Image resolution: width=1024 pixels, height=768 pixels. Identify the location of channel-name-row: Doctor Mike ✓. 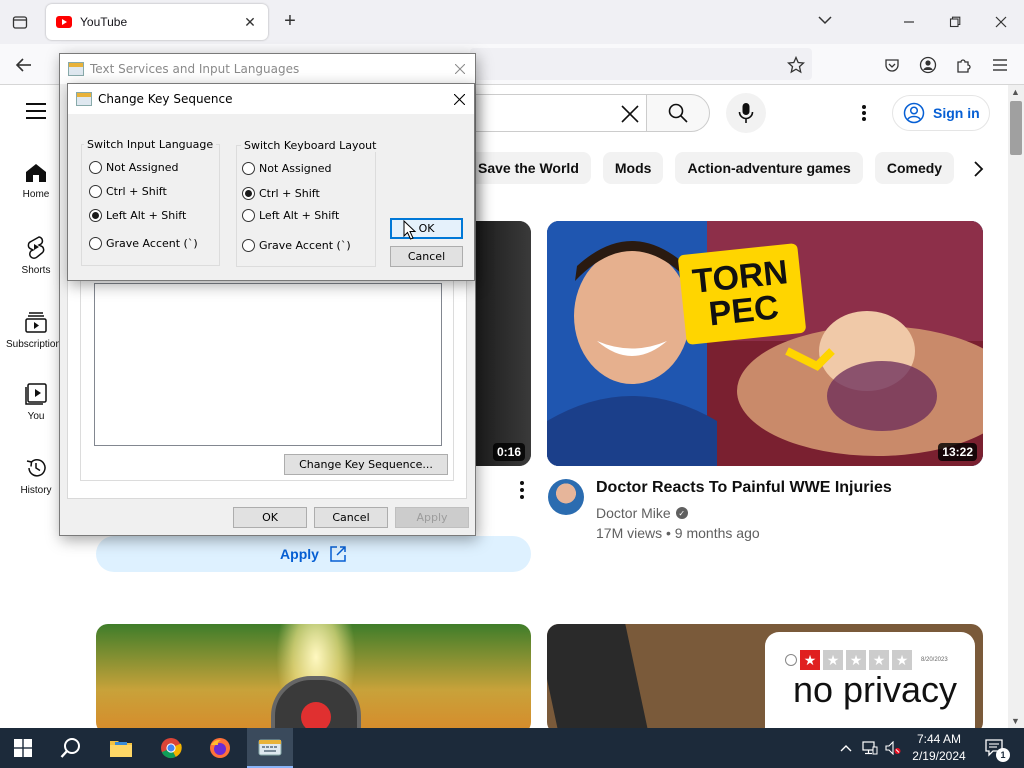
(642, 513).